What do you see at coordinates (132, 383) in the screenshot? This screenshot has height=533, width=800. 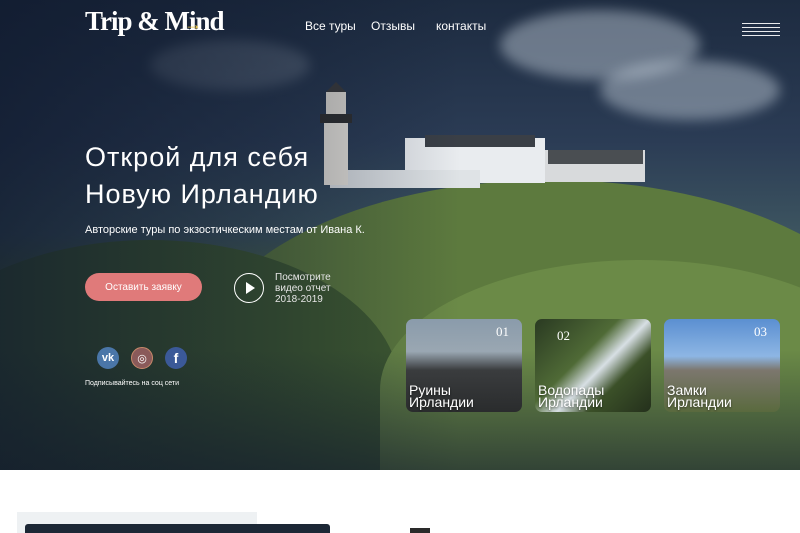 I see `social-caption: Подписывайтесь на соц сети` at bounding box center [132, 383].